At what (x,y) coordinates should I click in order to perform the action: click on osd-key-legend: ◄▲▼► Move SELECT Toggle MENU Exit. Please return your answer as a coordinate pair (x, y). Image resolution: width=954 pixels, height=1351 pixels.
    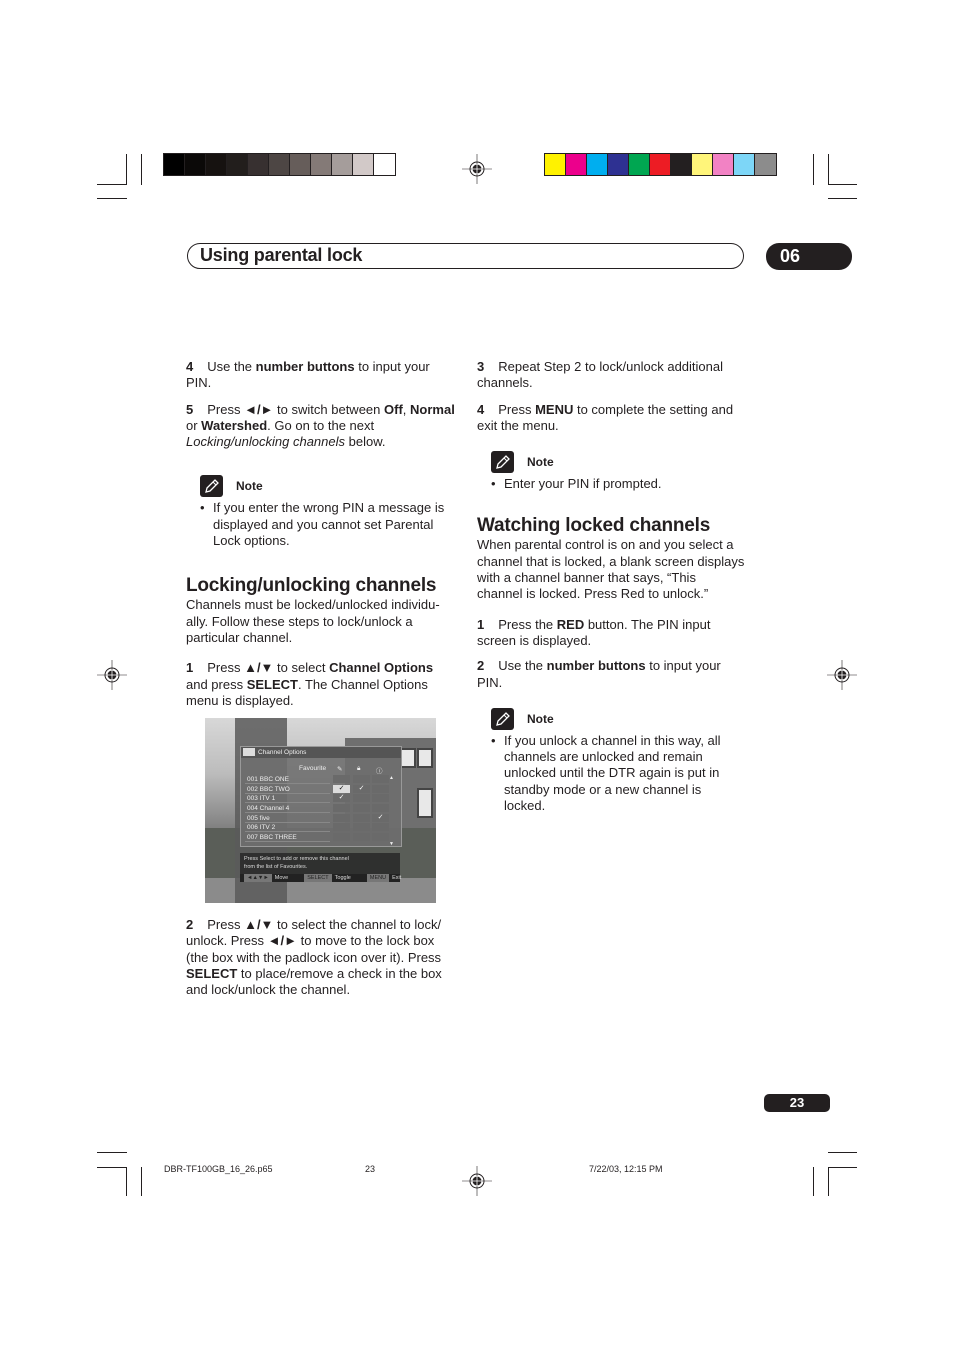
    Looking at the image, I should click on (320, 878).